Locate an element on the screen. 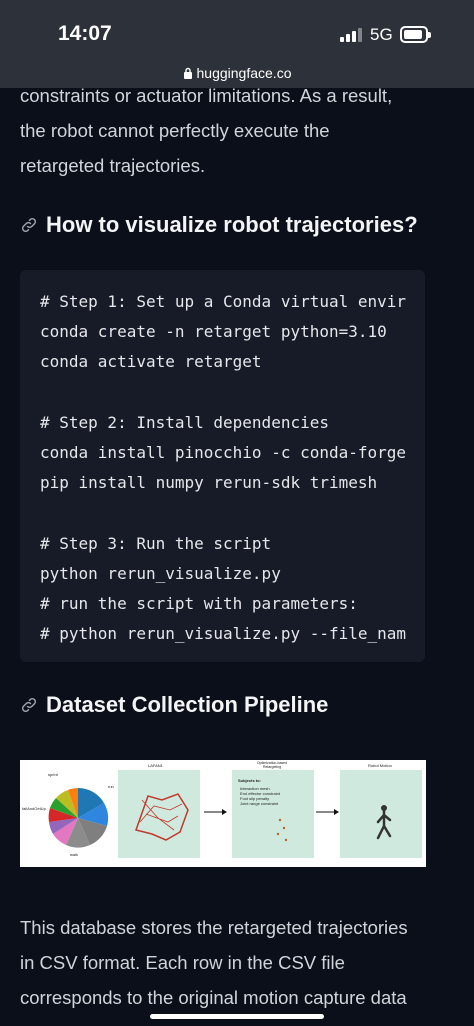 Image resolution: width=474 pixels, height=1026 pixels. pie-label: fallAndGetUp is located at coordinates (34, 808).